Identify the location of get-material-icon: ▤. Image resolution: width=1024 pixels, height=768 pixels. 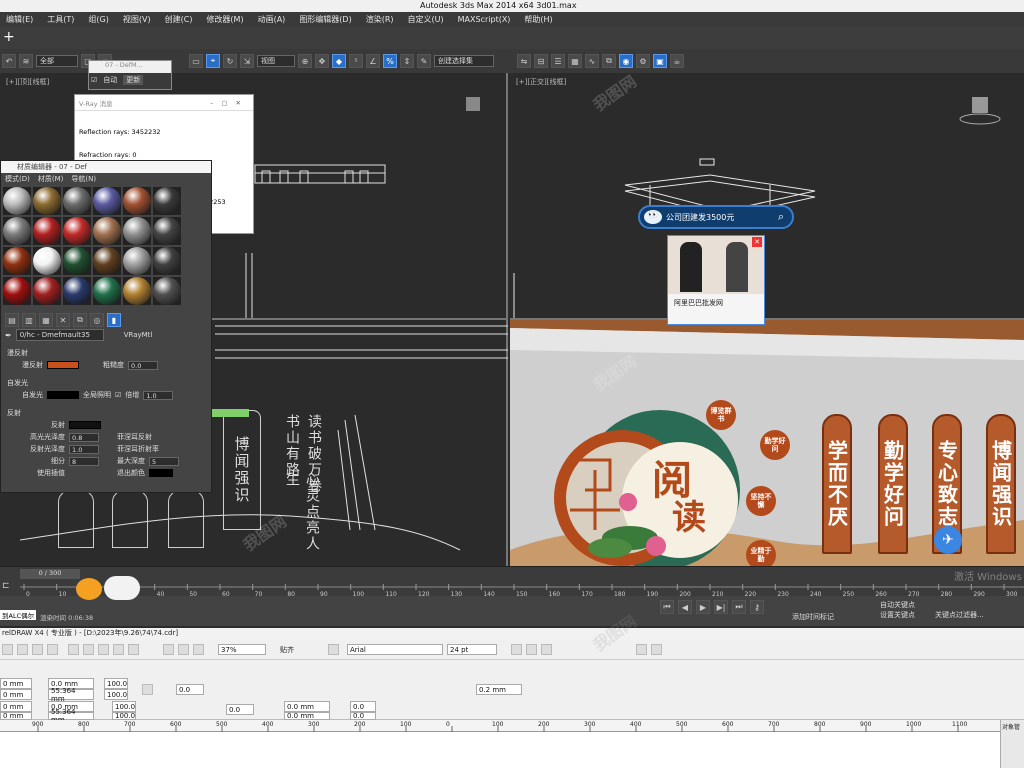
(12, 320).